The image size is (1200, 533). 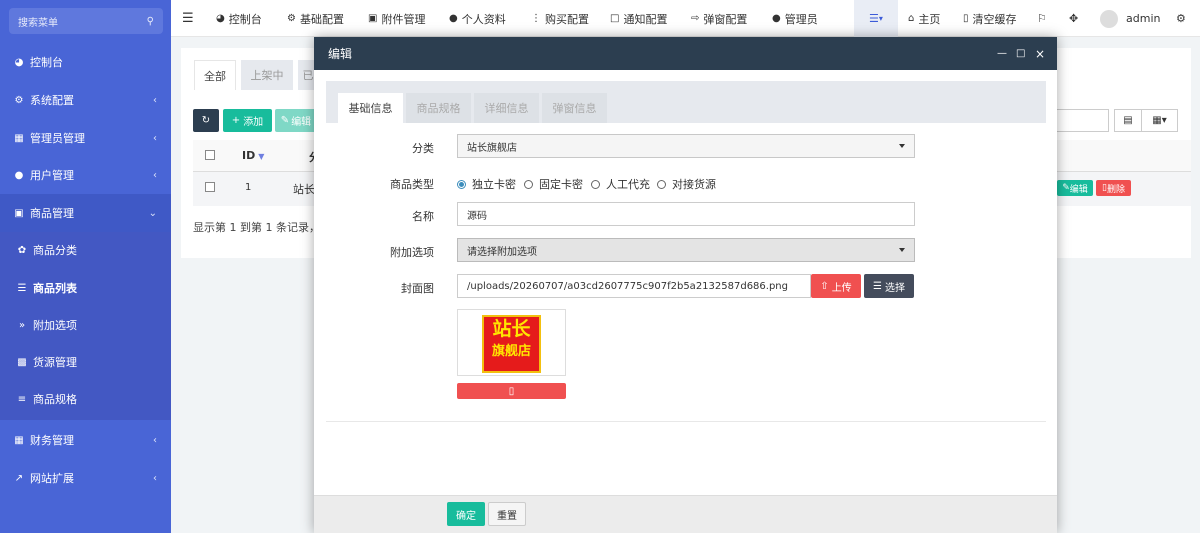 What do you see at coordinates (486, 184) in the screenshot?
I see `type-radio-independent: 独立卡密` at bounding box center [486, 184].